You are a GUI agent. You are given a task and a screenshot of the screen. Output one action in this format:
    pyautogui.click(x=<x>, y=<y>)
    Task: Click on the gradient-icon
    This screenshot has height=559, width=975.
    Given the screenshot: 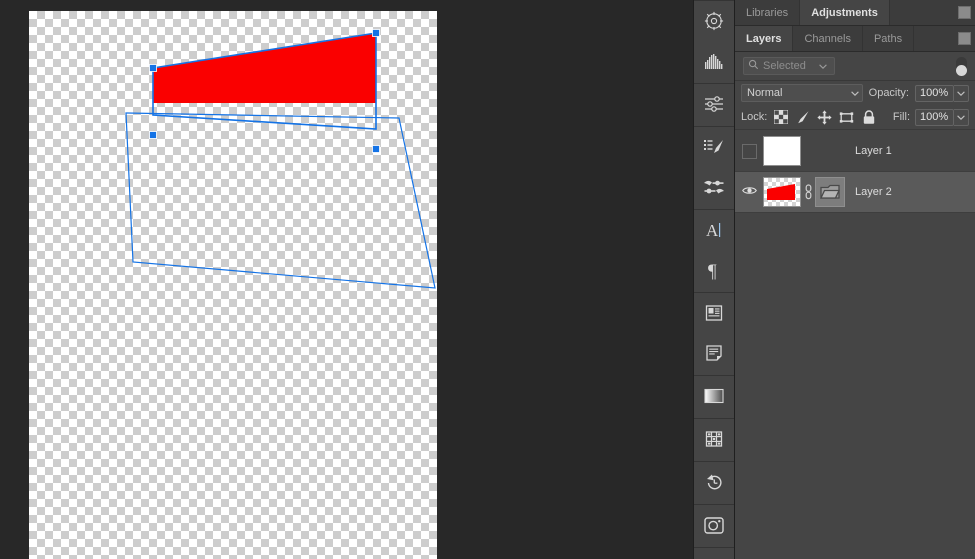 What is the action you would take?
    pyautogui.click(x=714, y=396)
    